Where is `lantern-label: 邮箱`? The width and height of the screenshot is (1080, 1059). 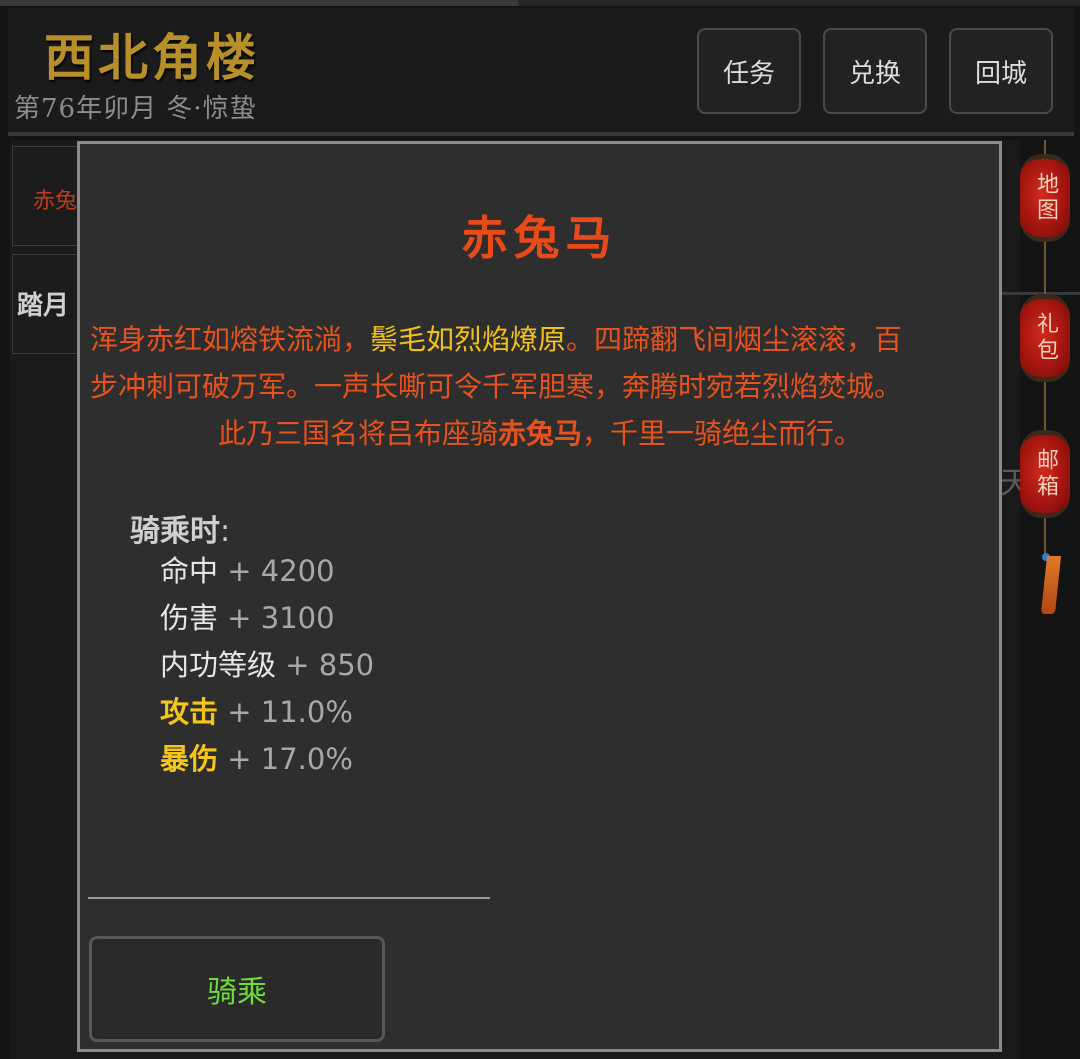
lantern-label: 邮箱 is located at coordinates (1045, 474).